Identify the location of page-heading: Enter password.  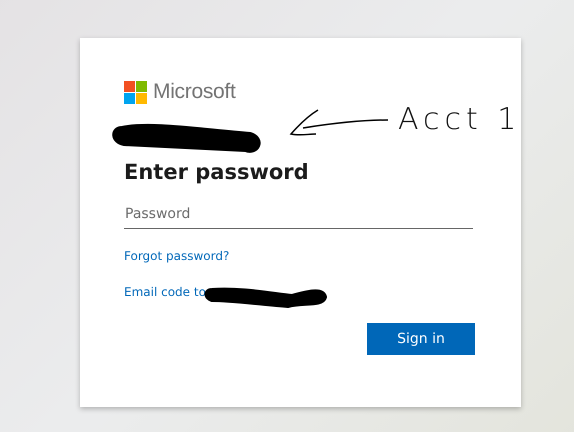
(217, 172).